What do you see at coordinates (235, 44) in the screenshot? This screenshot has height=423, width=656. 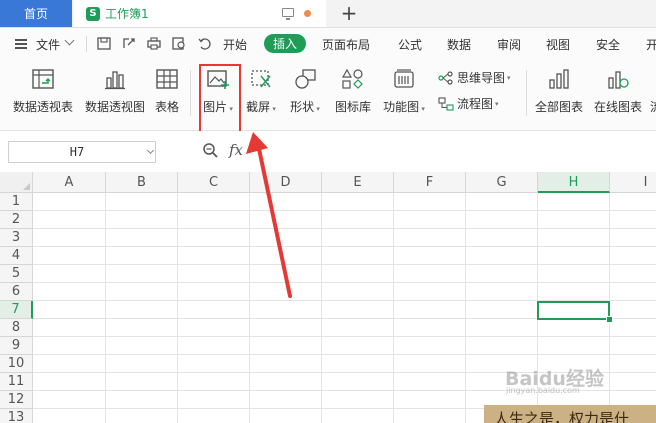 I see `menu-item-start: 开始` at bounding box center [235, 44].